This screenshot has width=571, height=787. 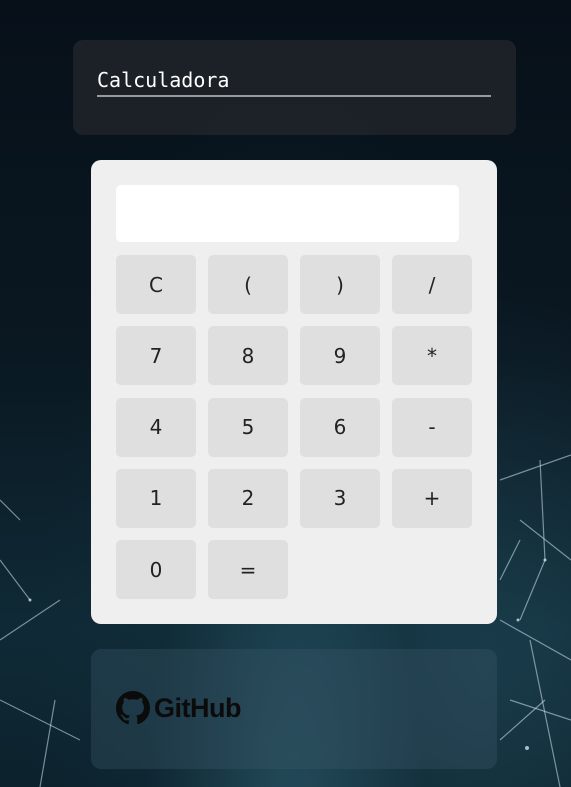 I want to click on digit-9-button: 9, so click(x=340, y=356).